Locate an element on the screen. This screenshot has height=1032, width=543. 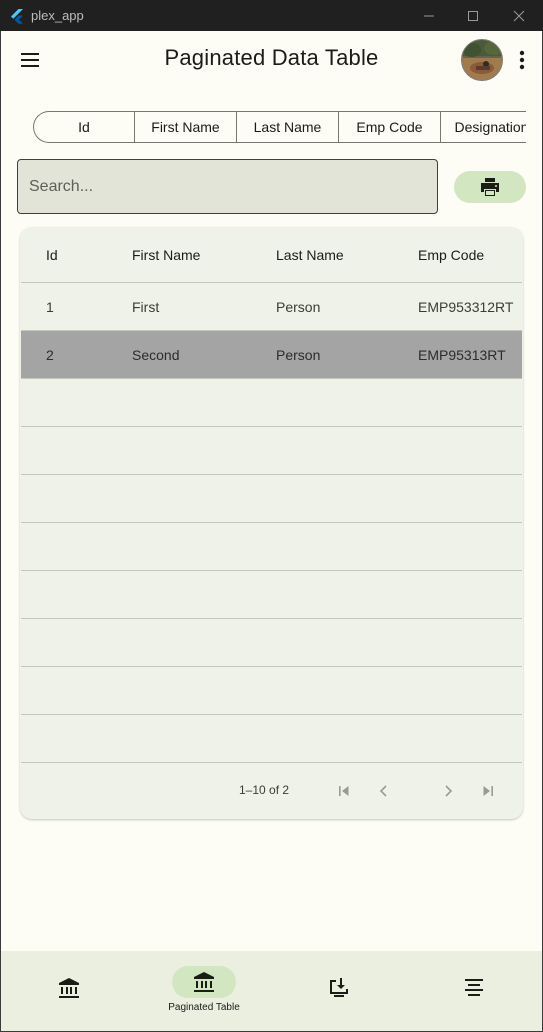
align-center-icon is located at coordinates (474, 987).